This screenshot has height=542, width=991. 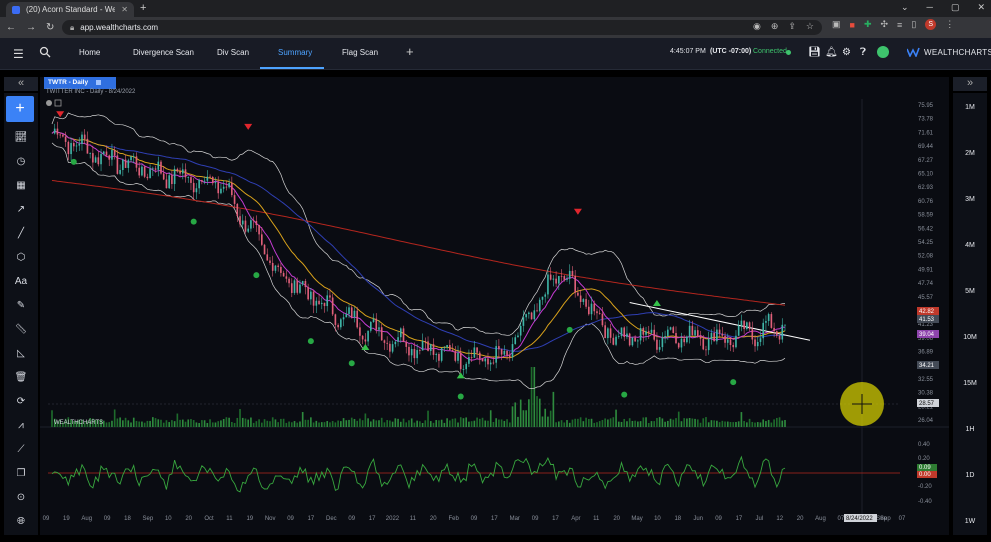 What do you see at coordinates (970, 475) in the screenshot?
I see `interval-1d: 1D` at bounding box center [970, 475].